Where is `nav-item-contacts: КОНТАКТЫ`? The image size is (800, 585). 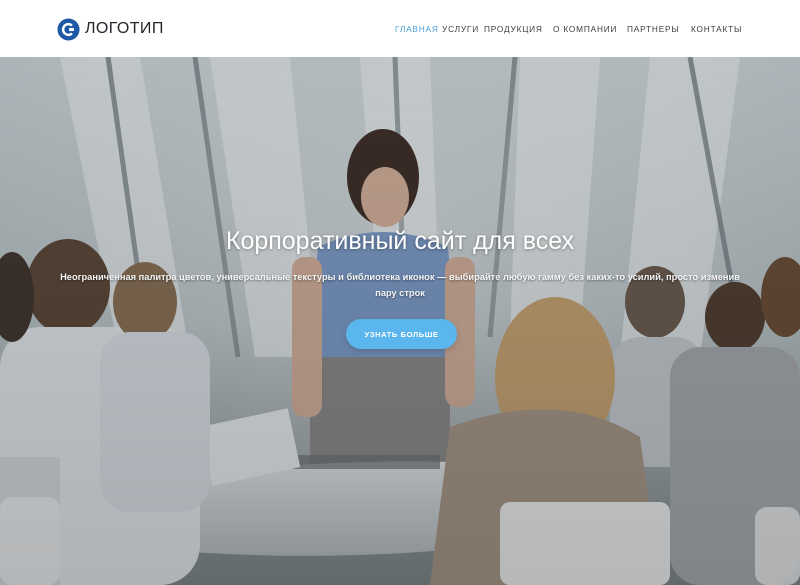 nav-item-contacts: КОНТАКТЫ is located at coordinates (716, 29).